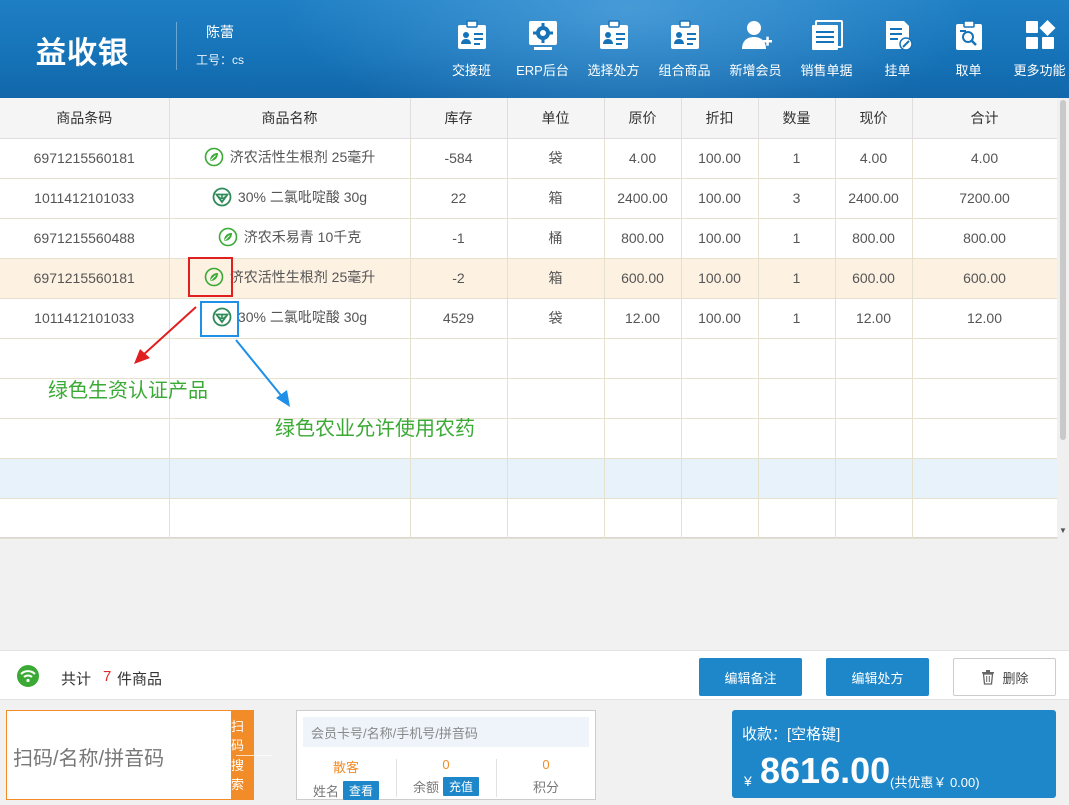 Image resolution: width=1069 pixels, height=805 pixels. Describe the element at coordinates (85, 238) in the screenshot. I see `cell-barcode: 6971215560488` at that location.